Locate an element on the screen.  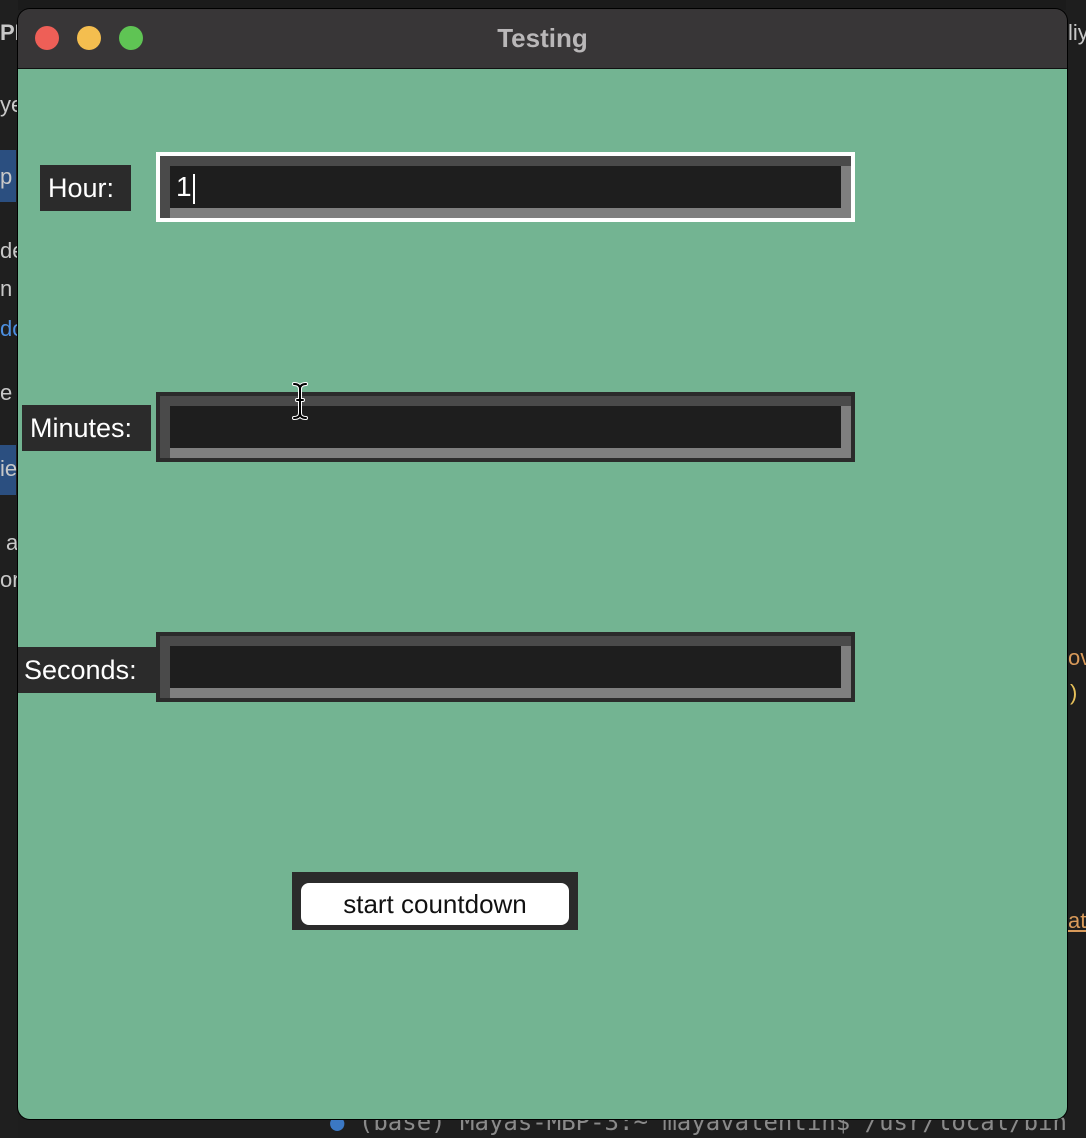
background-text: at is located at coordinates (1077, 920).